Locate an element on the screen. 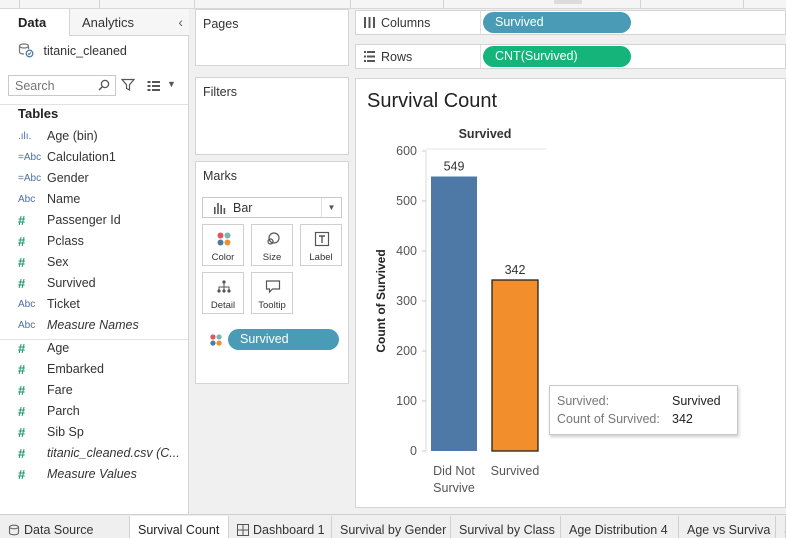 Image resolution: width=786 pixels, height=538 pixels. field-name: Survived is located at coordinates (71, 283).